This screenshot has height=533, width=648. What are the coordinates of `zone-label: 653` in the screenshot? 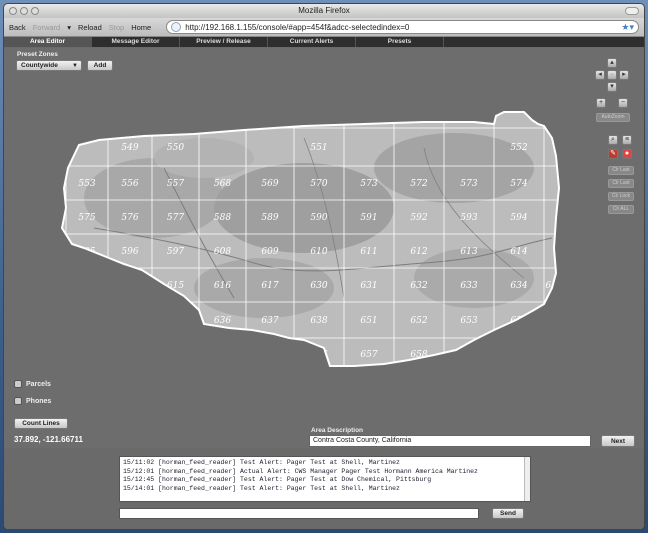 It's located at (468, 321).